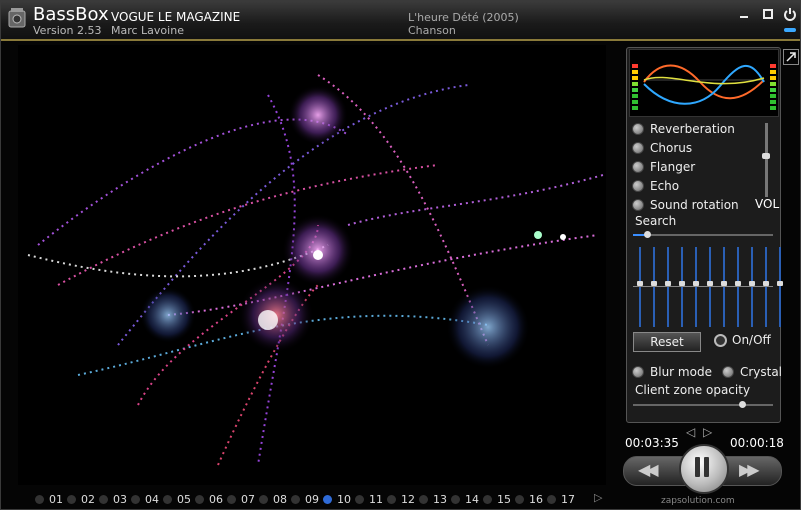 This screenshot has height=510, width=801. Describe the element at coordinates (757, 443) in the screenshot. I see `remaining-time: 00:00:18` at that location.